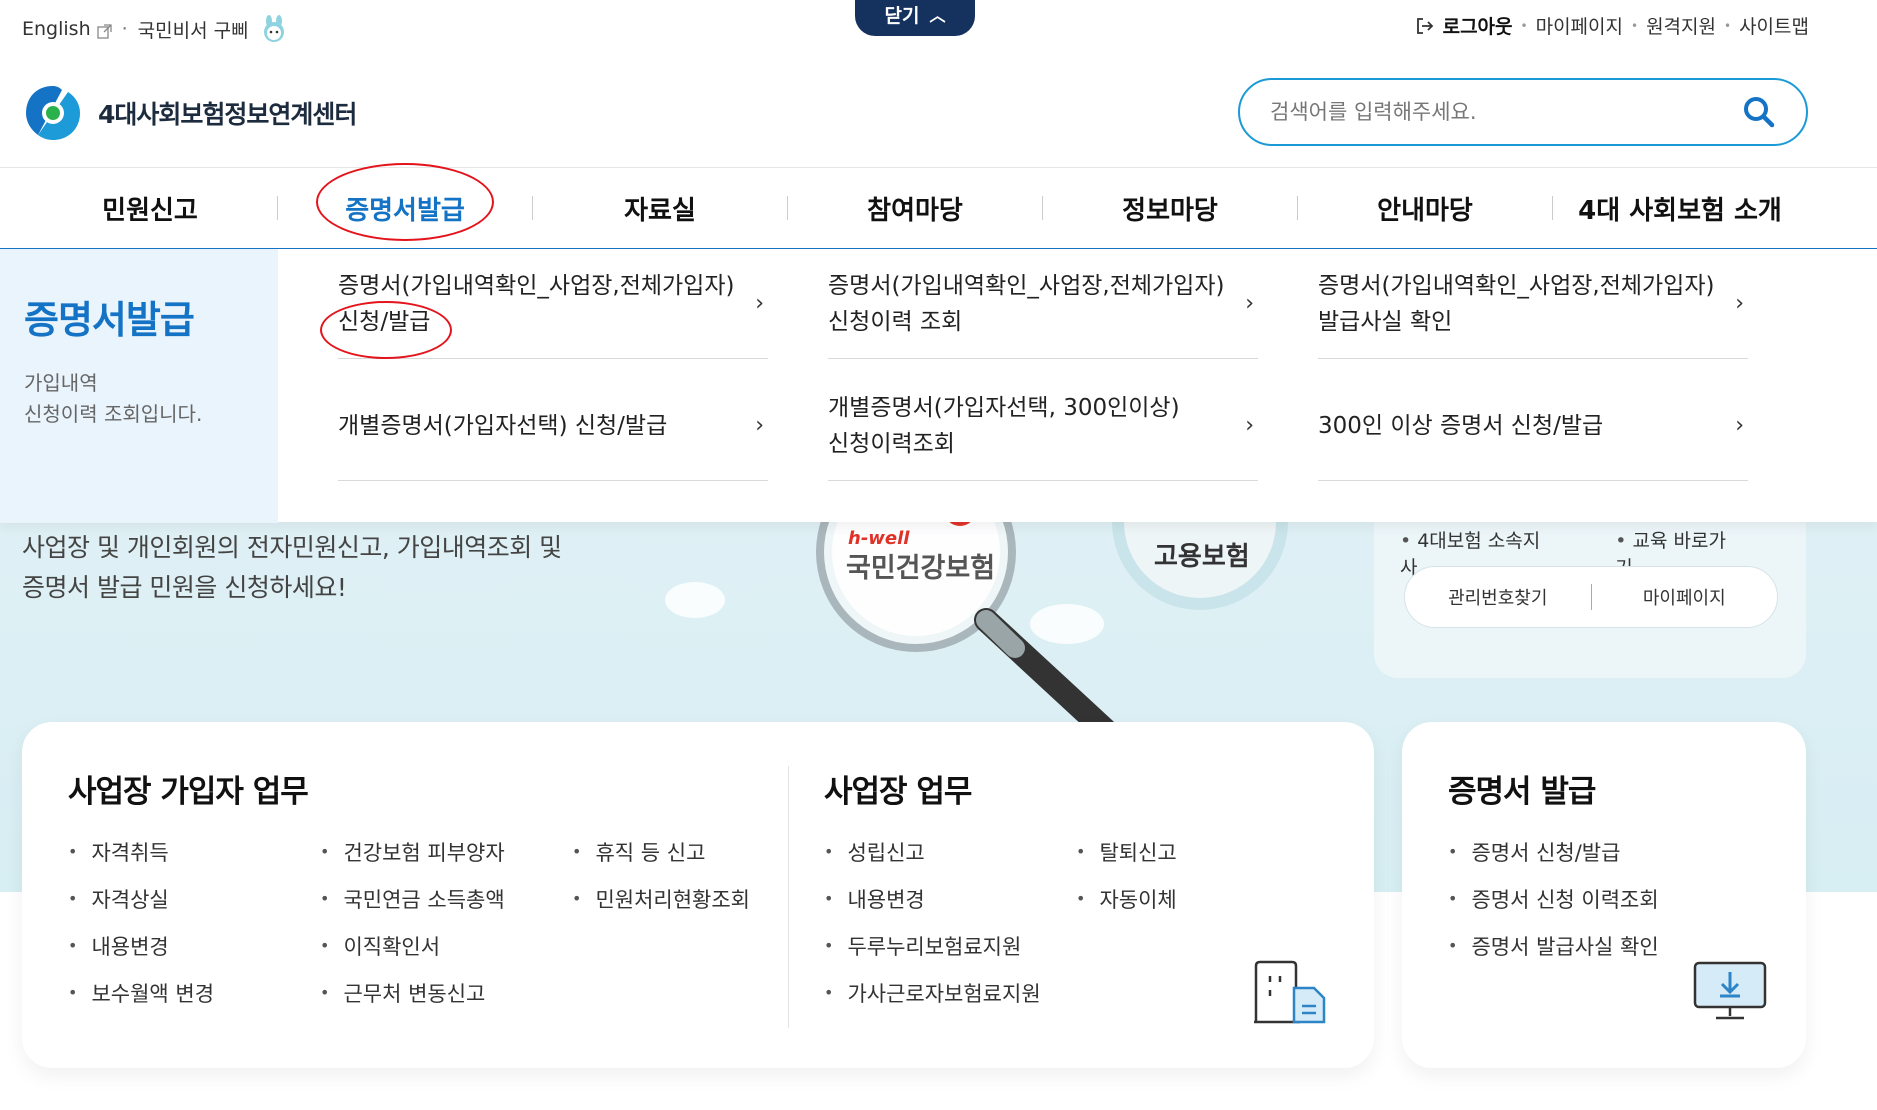 Image resolution: width=1877 pixels, height=1110 pixels. Describe the element at coordinates (1516, 303) in the screenshot. I see `mega-link-label: 증명서(가입내역확인_사업장,전체가입자) 발급사실 확인` at that location.